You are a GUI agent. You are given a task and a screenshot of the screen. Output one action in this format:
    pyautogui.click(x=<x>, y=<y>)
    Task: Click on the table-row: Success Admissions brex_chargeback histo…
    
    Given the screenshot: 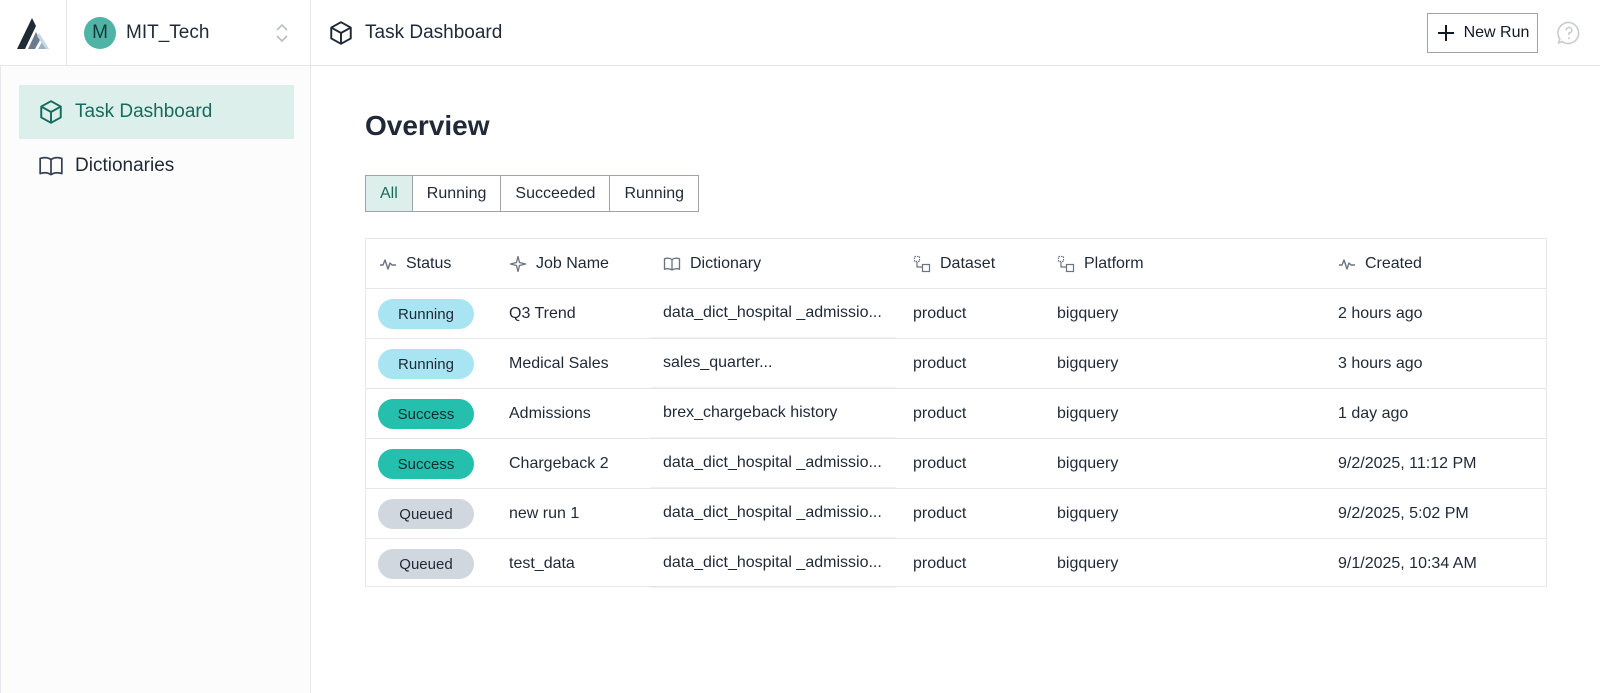 What is the action you would take?
    pyautogui.click(x=956, y=413)
    